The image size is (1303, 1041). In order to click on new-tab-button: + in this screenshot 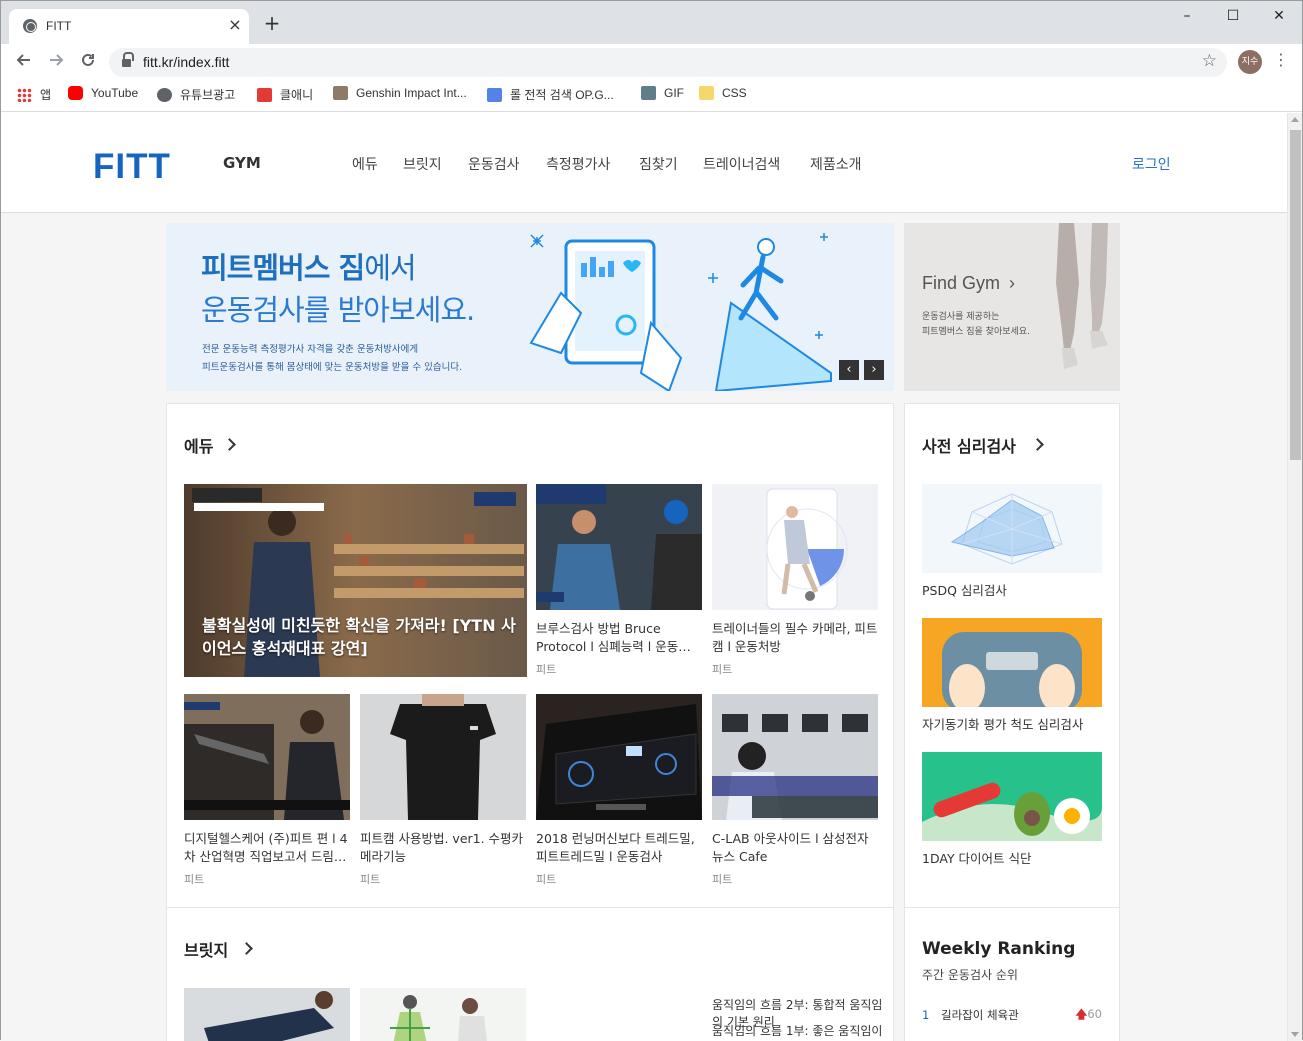, I will do `click(272, 24)`.